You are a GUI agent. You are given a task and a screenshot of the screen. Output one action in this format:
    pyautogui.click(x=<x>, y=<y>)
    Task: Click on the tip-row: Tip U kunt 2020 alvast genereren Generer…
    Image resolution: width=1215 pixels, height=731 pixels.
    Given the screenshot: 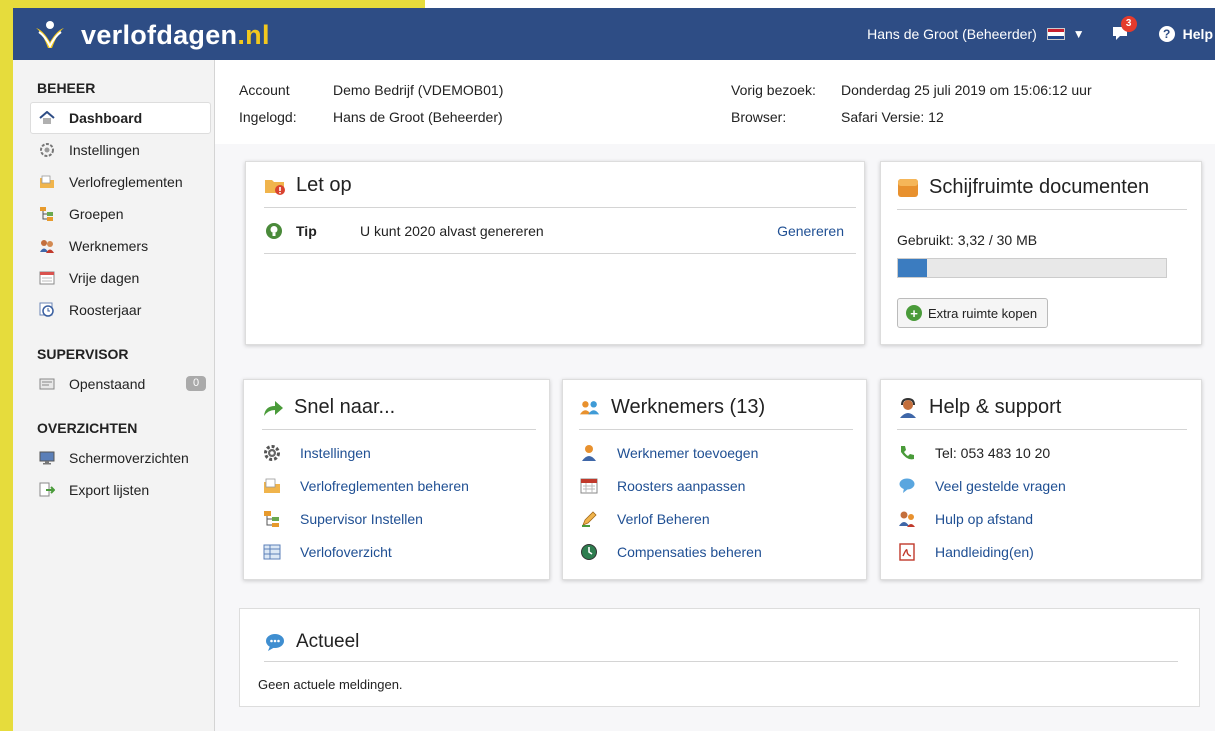 What is the action you would take?
    pyautogui.click(x=560, y=231)
    